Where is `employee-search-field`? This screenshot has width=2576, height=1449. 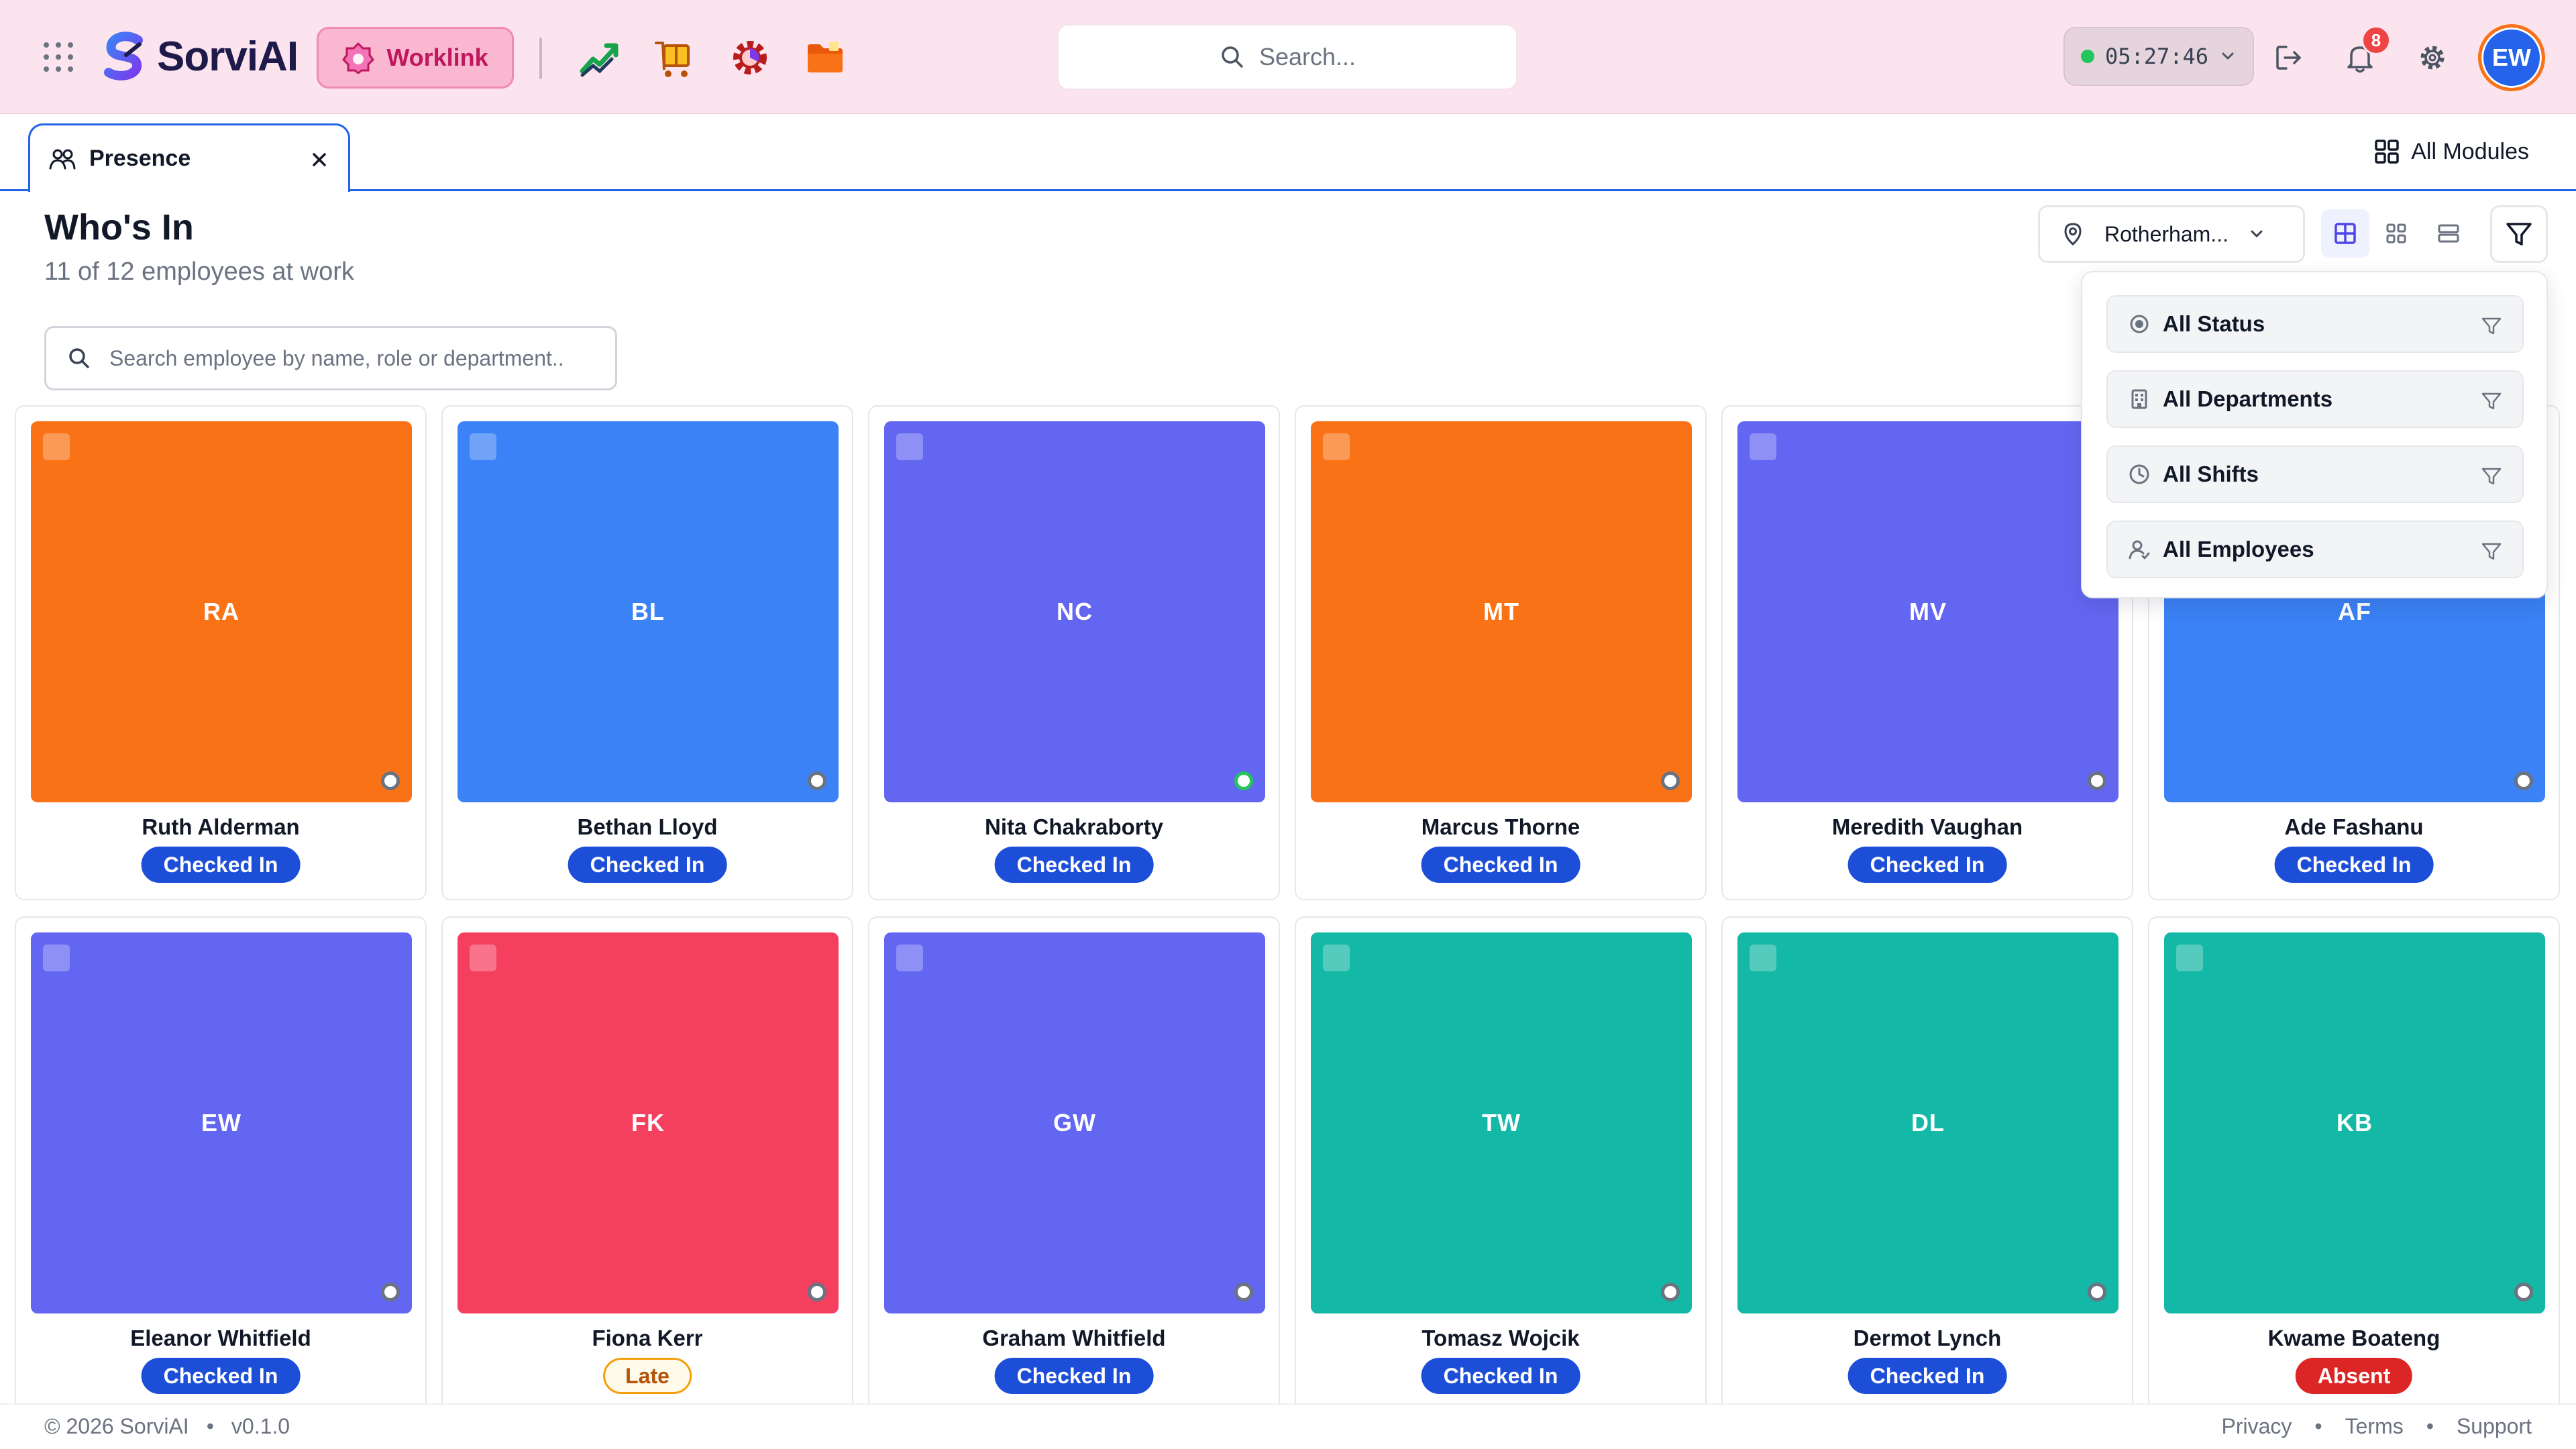
employee-search-field is located at coordinates (330, 358).